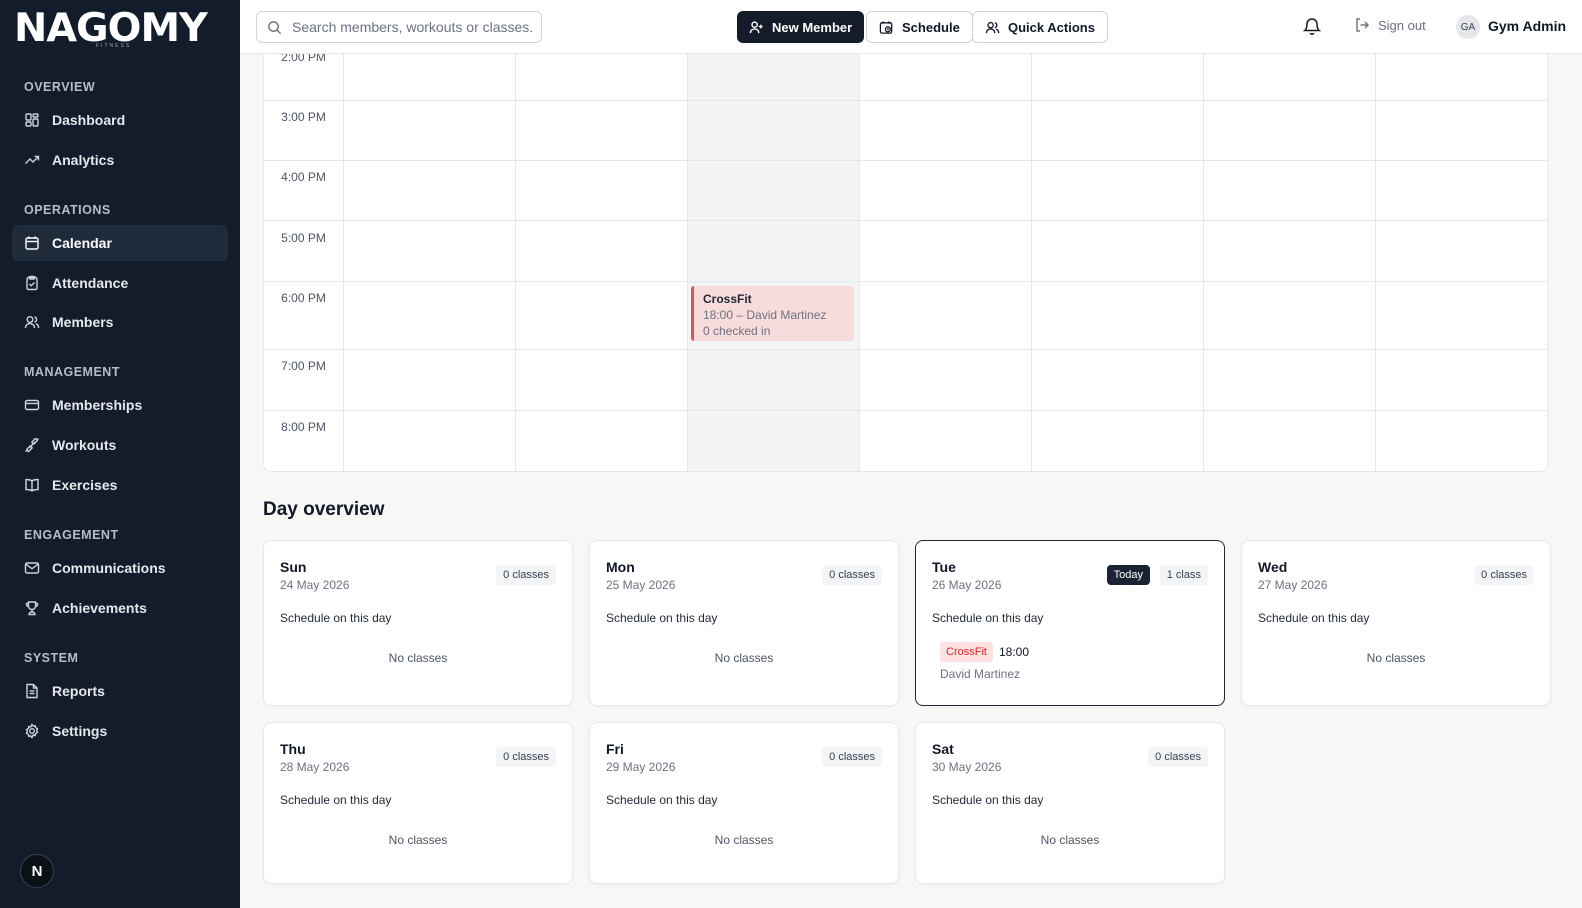  What do you see at coordinates (120, 691) in the screenshot?
I see `sidebar-item-reports: Reports` at bounding box center [120, 691].